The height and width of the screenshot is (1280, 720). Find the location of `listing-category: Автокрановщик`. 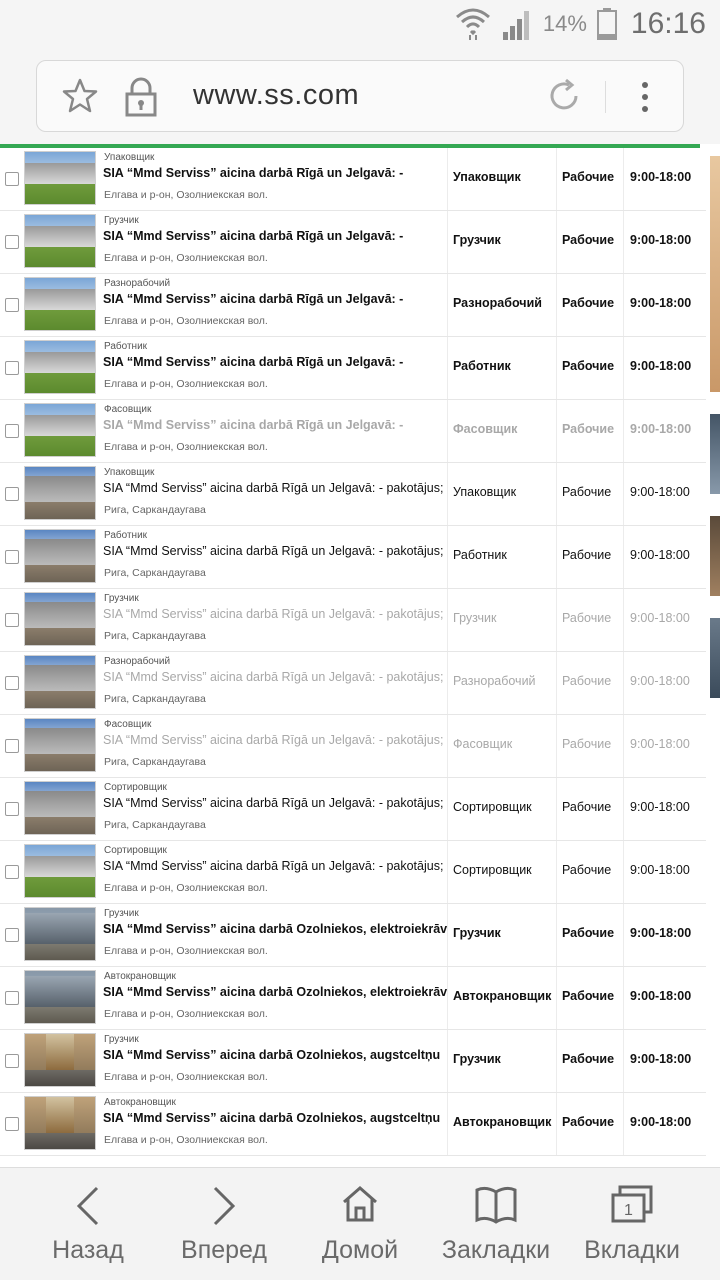

listing-category: Автокрановщик is located at coordinates (140, 976).